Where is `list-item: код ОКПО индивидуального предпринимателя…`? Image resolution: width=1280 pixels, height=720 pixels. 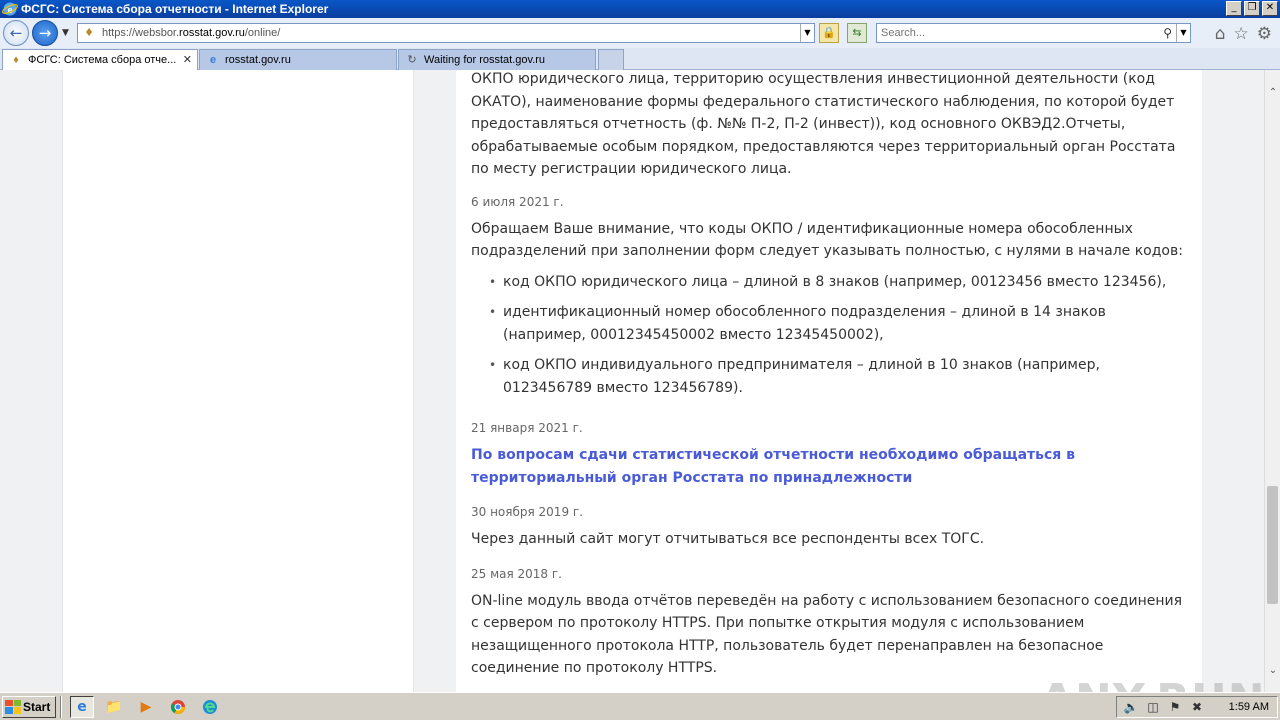
list-item: код ОКПО индивидуального предпринимателя… is located at coordinates (838, 376).